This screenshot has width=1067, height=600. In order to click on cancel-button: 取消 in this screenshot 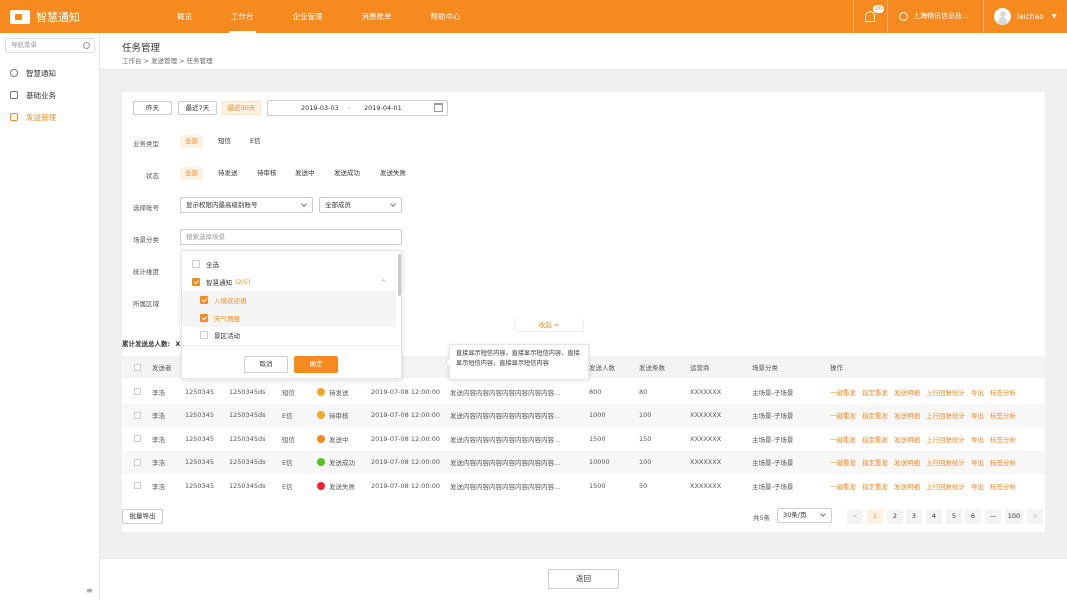, I will do `click(266, 364)`.